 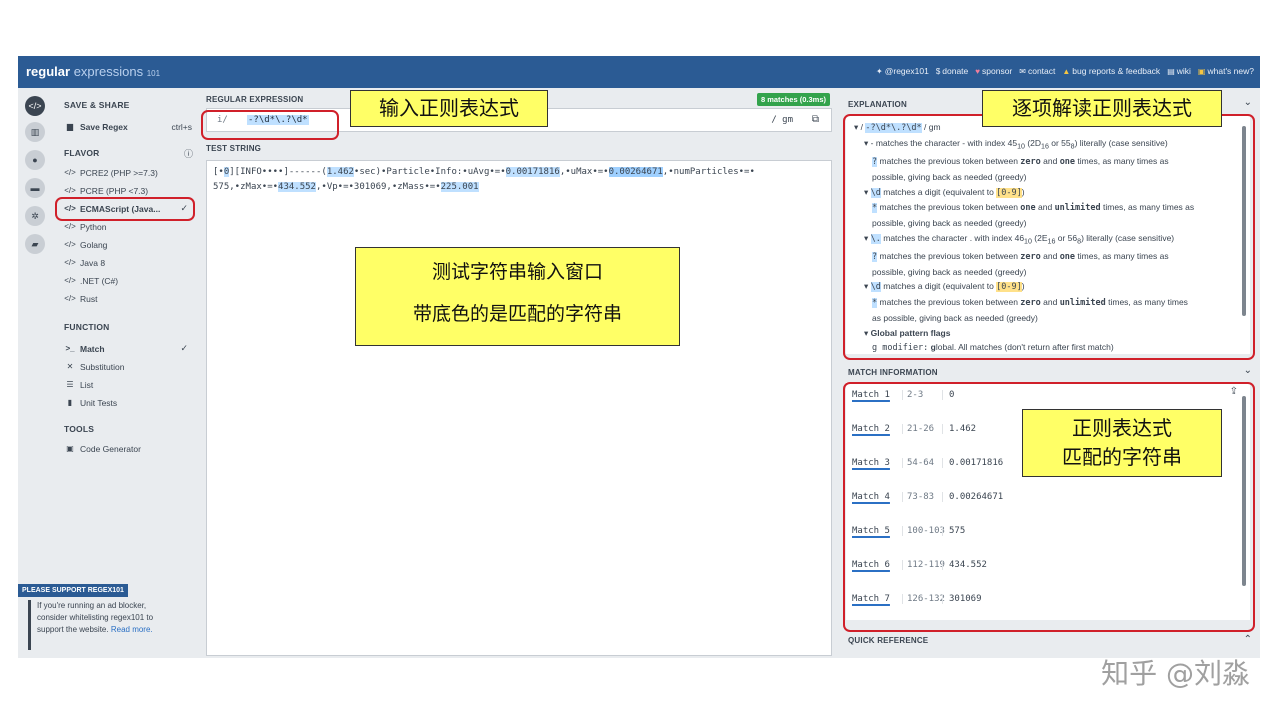 I want to click on flavor-highlight-outline, so click(x=125, y=209).